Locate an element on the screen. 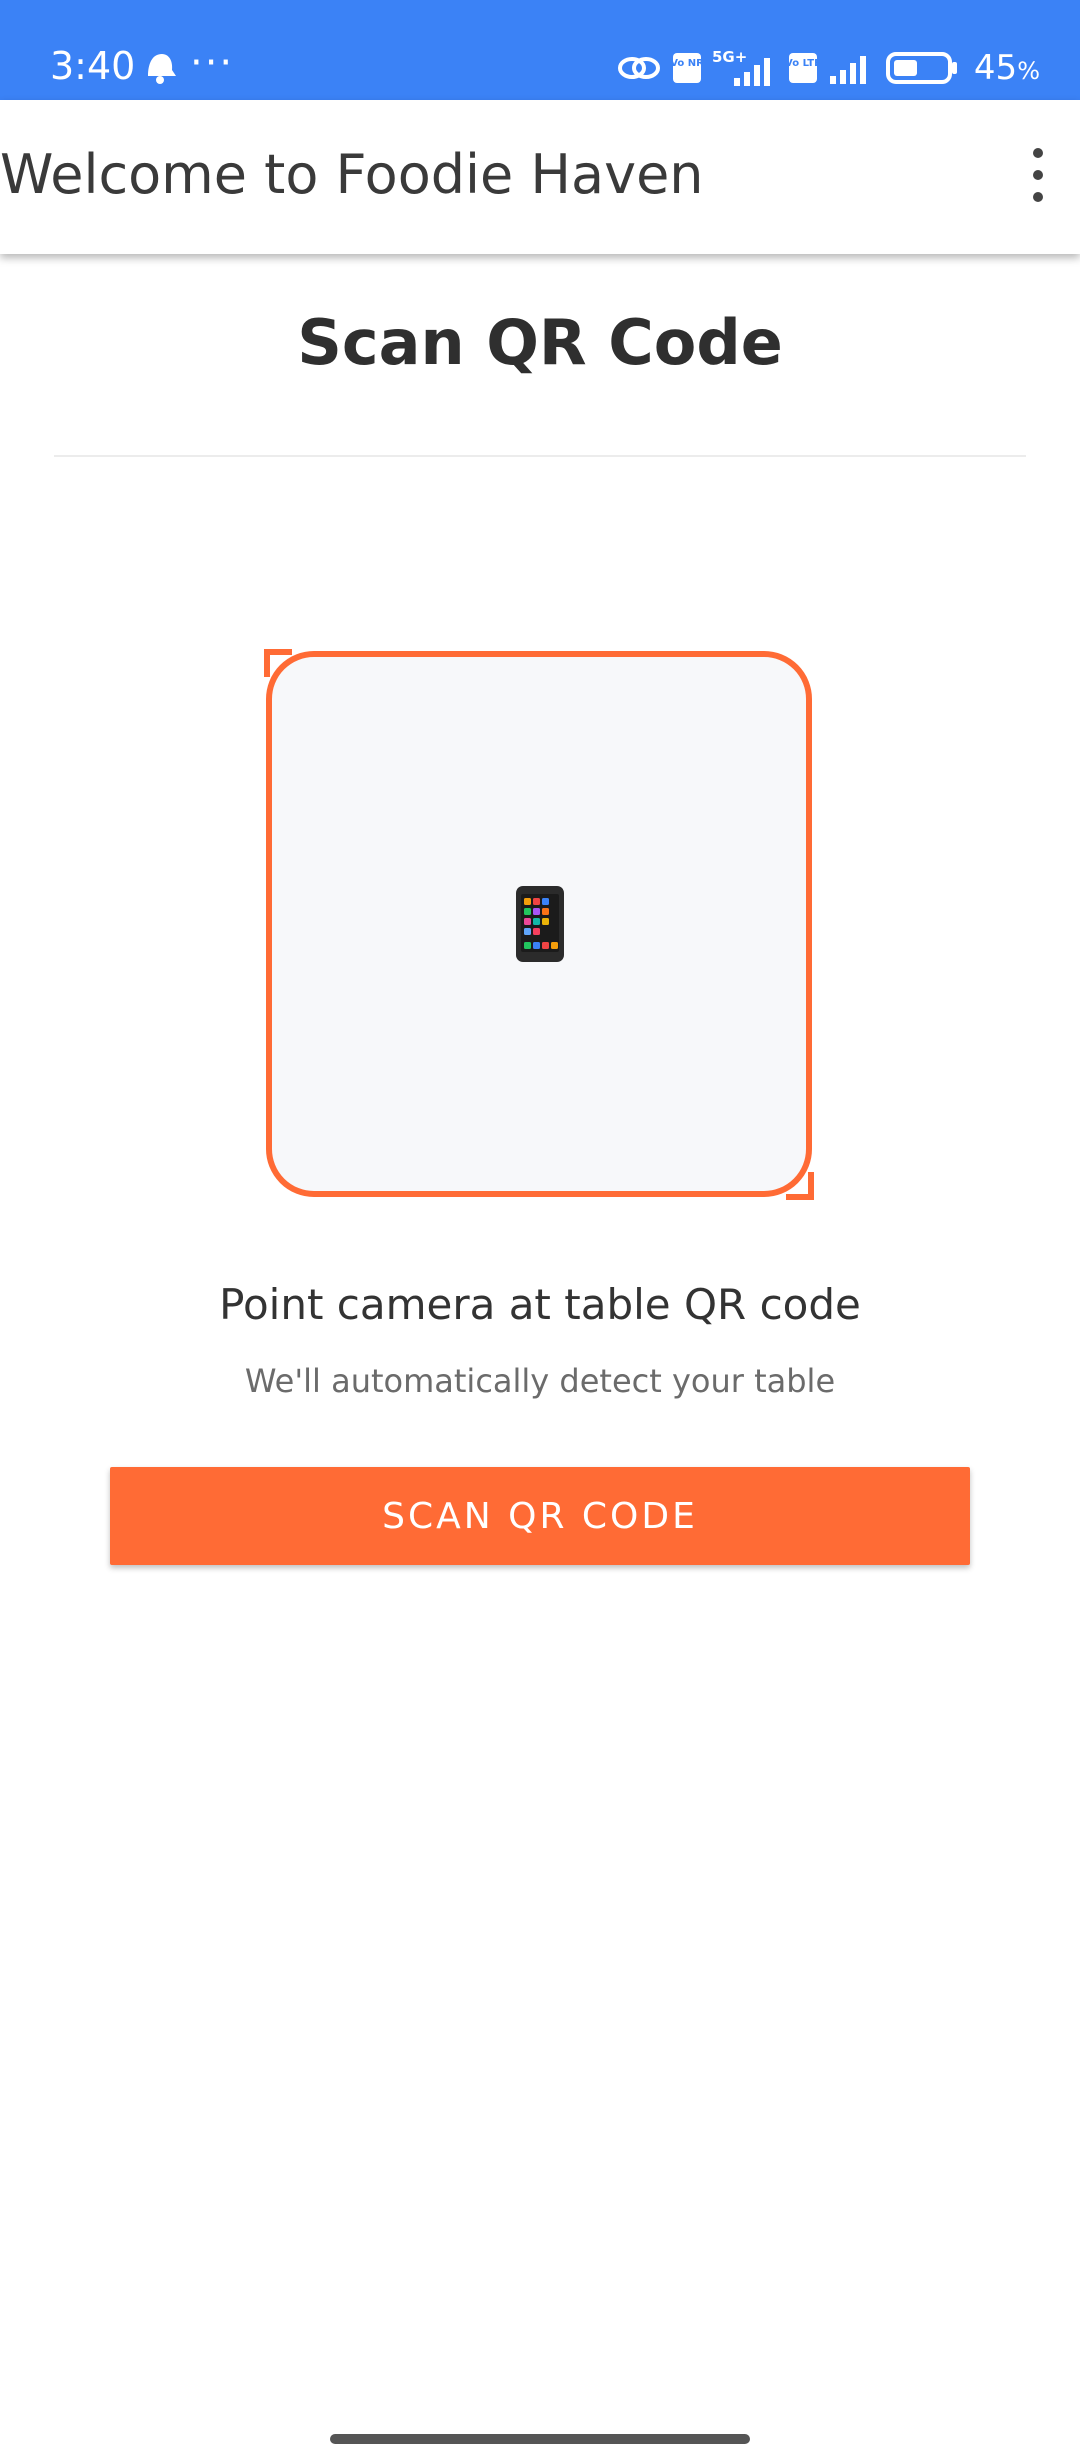  scan-sub-instruction: We'll automatically detect your table is located at coordinates (540, 1381).